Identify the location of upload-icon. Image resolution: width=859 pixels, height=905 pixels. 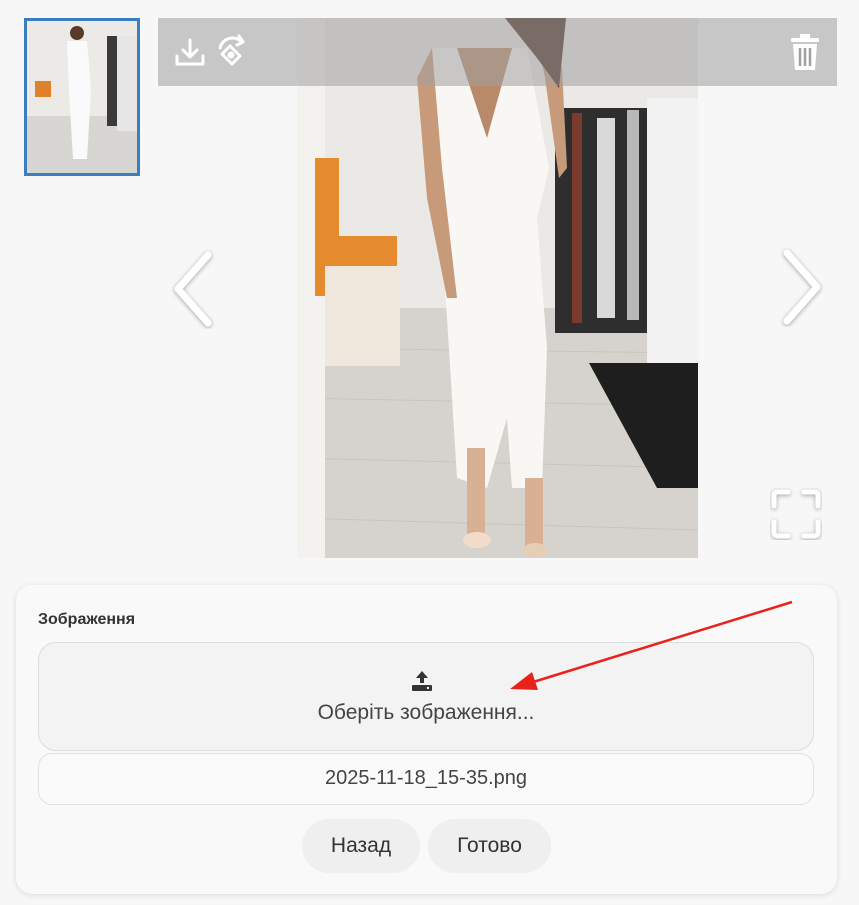
(422, 681).